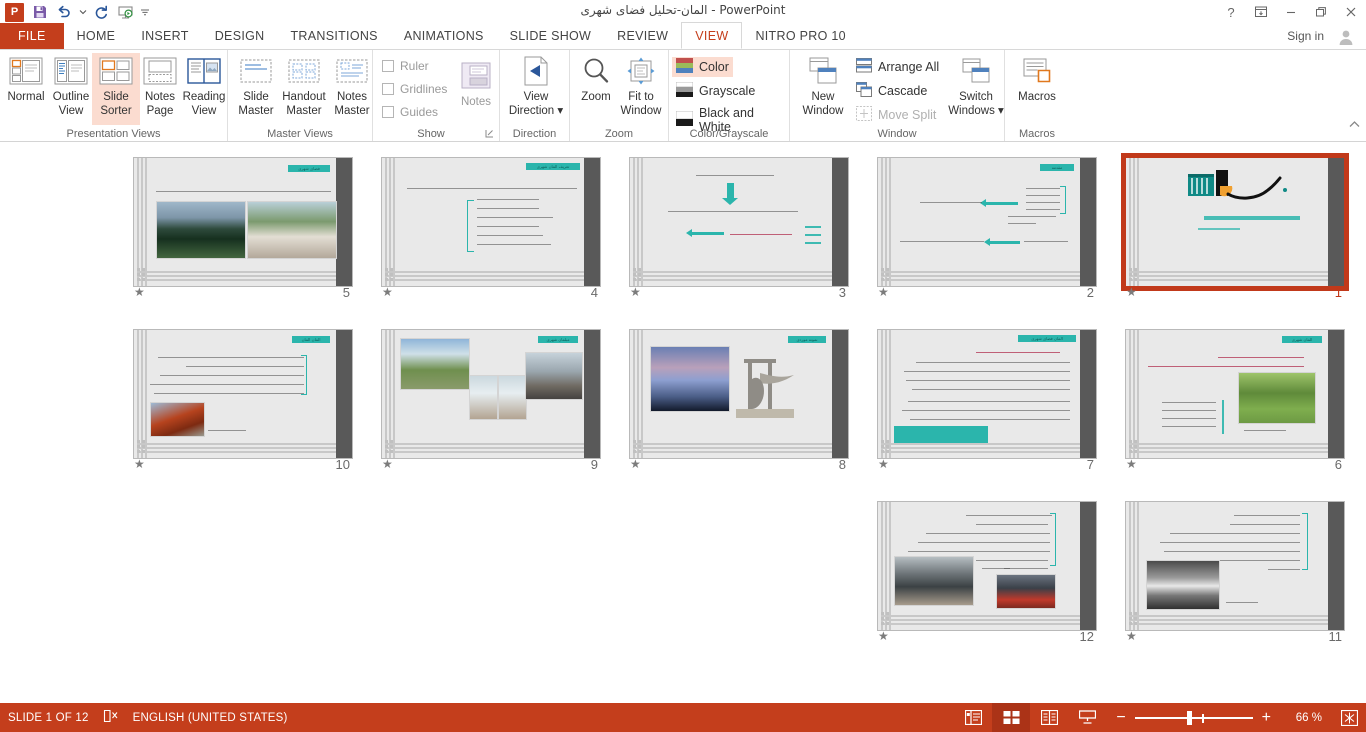 This screenshot has width=1366, height=732. Describe the element at coordinates (14, 12) in the screenshot. I see `powerpoint-logo-icon: P` at that location.